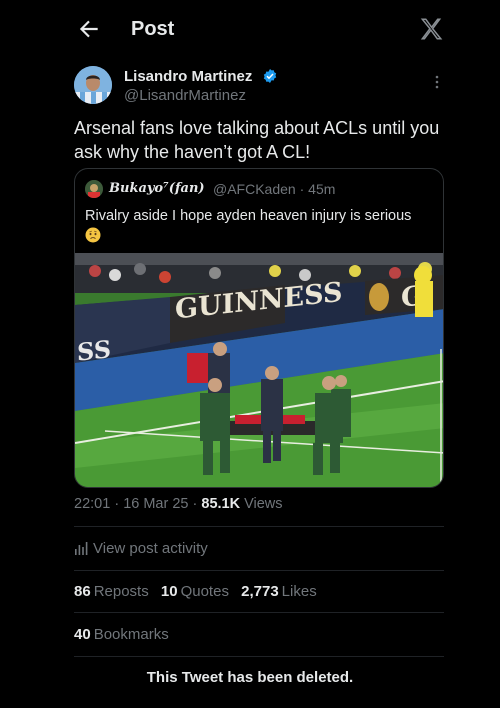 The width and height of the screenshot is (500, 708). I want to click on post-meta: 22:01 · 16 Mar 25 · 85.1K Views, so click(178, 504).